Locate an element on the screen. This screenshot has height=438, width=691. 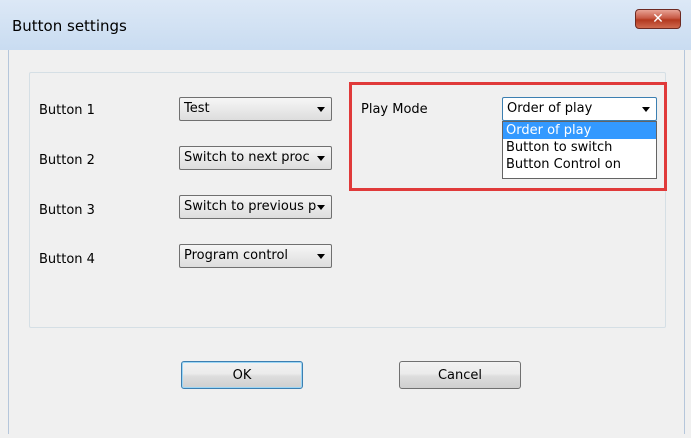
play-mode-option-order-of-play: Order of play is located at coordinates (579, 130).